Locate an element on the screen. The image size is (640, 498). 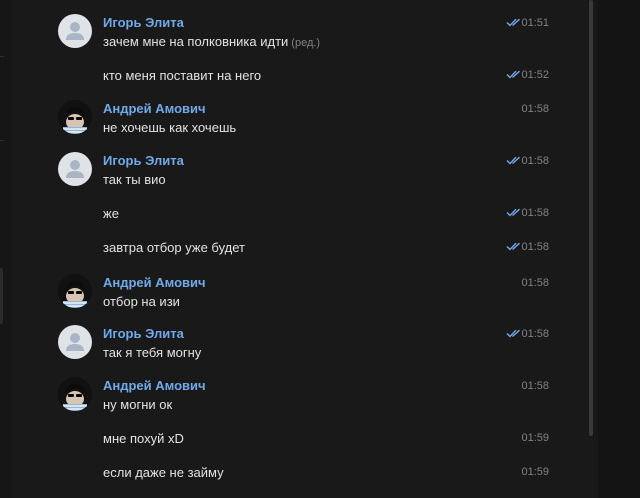
message-text-content: кто меня поставит на него is located at coordinates (182, 75).